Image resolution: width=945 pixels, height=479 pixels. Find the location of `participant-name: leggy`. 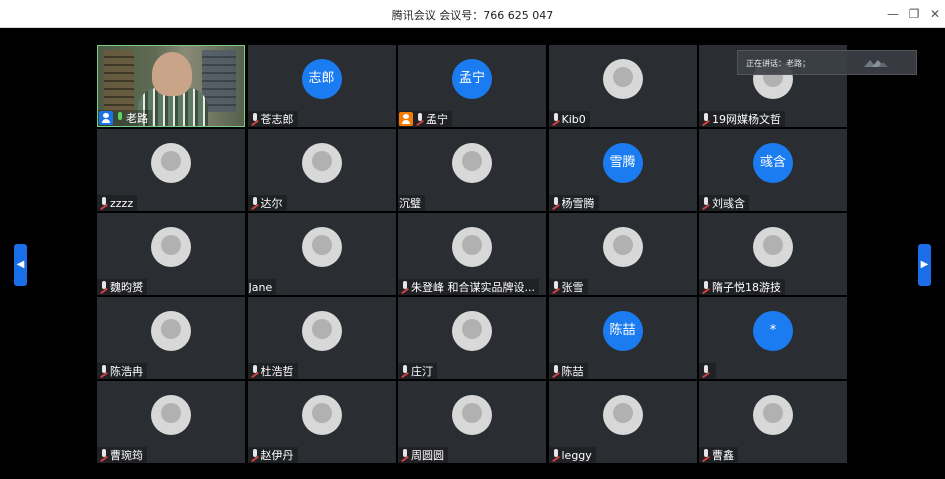

participant-name: leggy is located at coordinates (576, 455).